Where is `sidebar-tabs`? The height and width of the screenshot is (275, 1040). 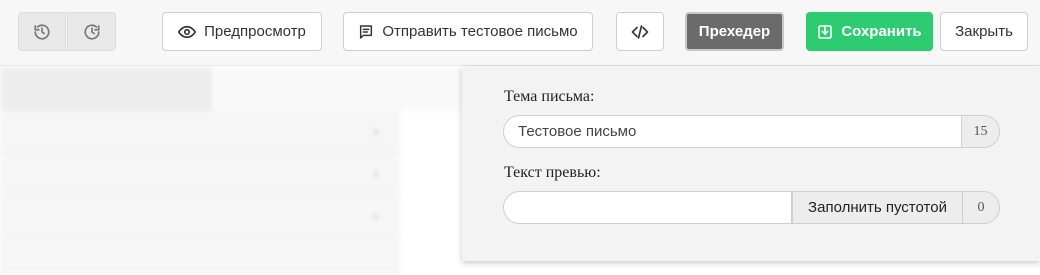
sidebar-tabs is located at coordinates (231, 89).